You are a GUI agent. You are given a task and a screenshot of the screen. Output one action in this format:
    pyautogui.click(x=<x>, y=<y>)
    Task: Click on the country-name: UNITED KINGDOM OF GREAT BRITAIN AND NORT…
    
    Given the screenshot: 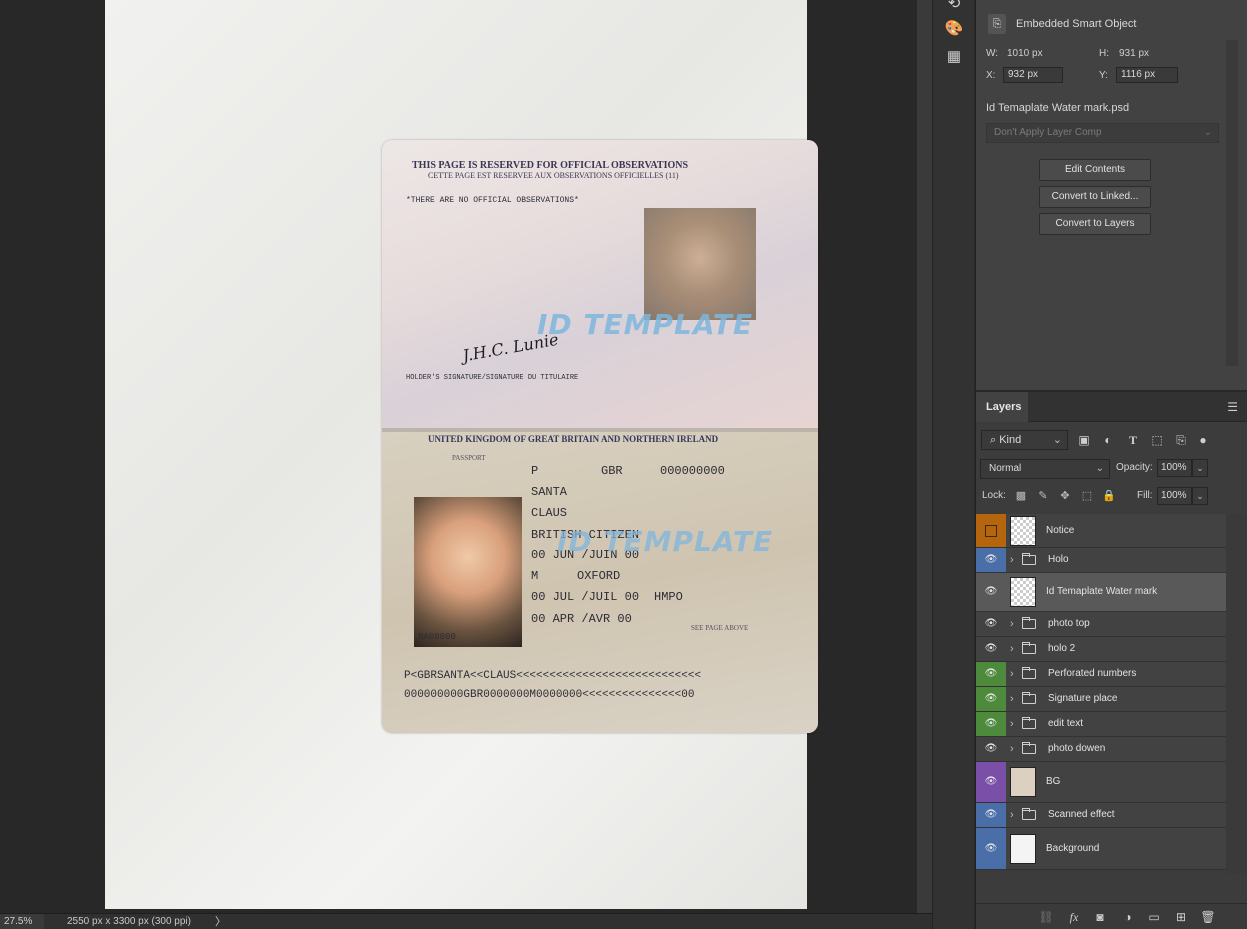 What is the action you would take?
    pyautogui.click(x=573, y=439)
    